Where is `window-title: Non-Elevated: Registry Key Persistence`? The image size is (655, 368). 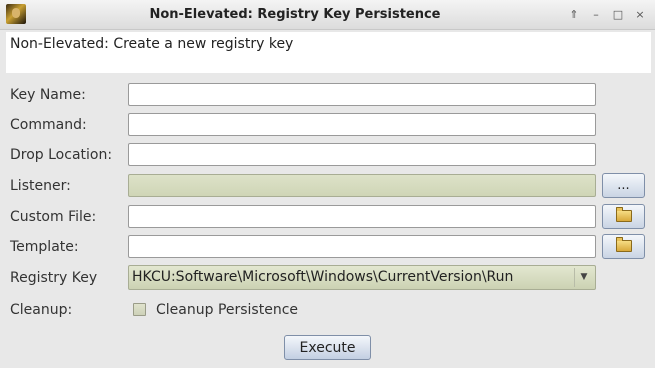 window-title: Non-Elevated: Registry Key Persistence is located at coordinates (295, 14).